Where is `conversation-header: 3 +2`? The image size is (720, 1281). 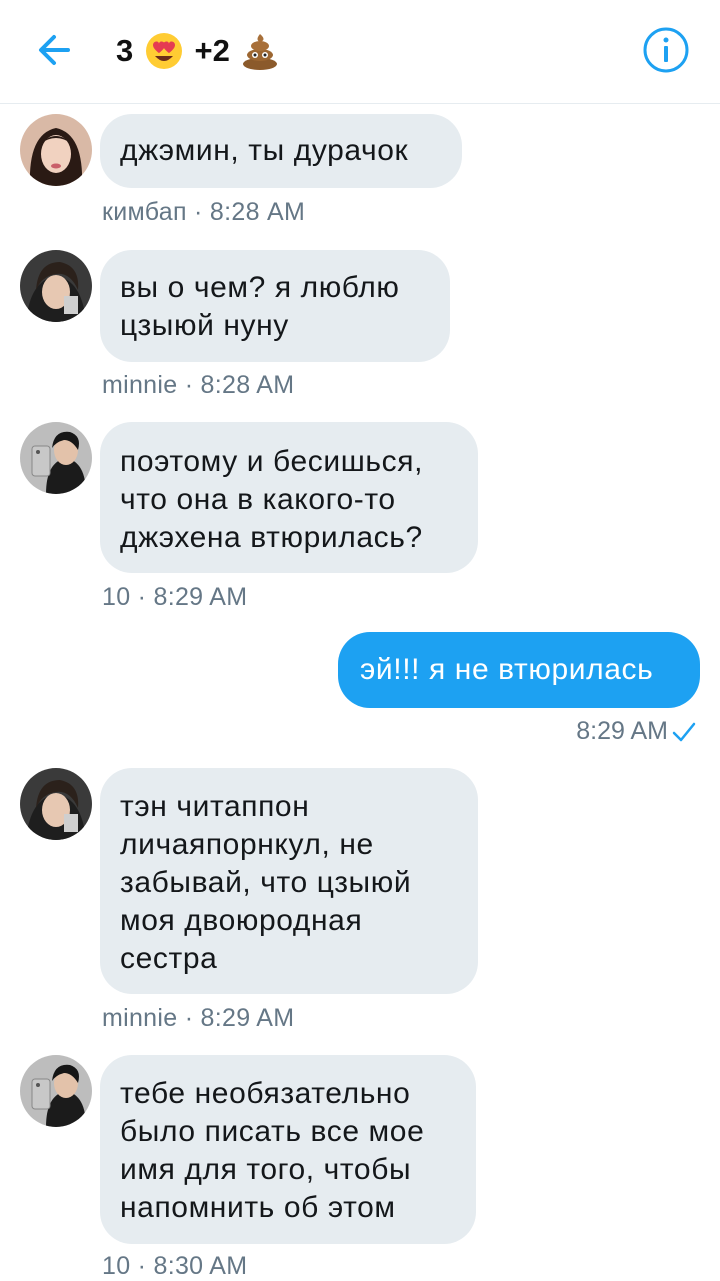 conversation-header: 3 +2 is located at coordinates (360, 52).